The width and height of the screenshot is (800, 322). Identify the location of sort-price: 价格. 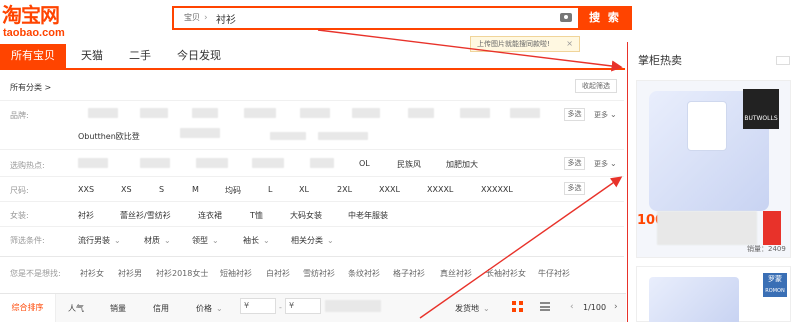
(209, 308).